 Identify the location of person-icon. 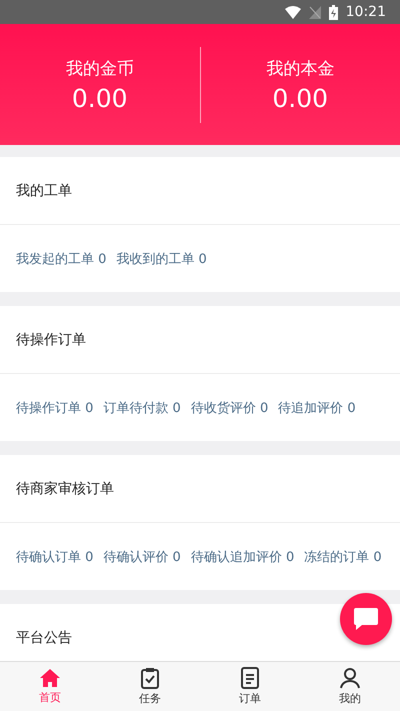
(350, 678).